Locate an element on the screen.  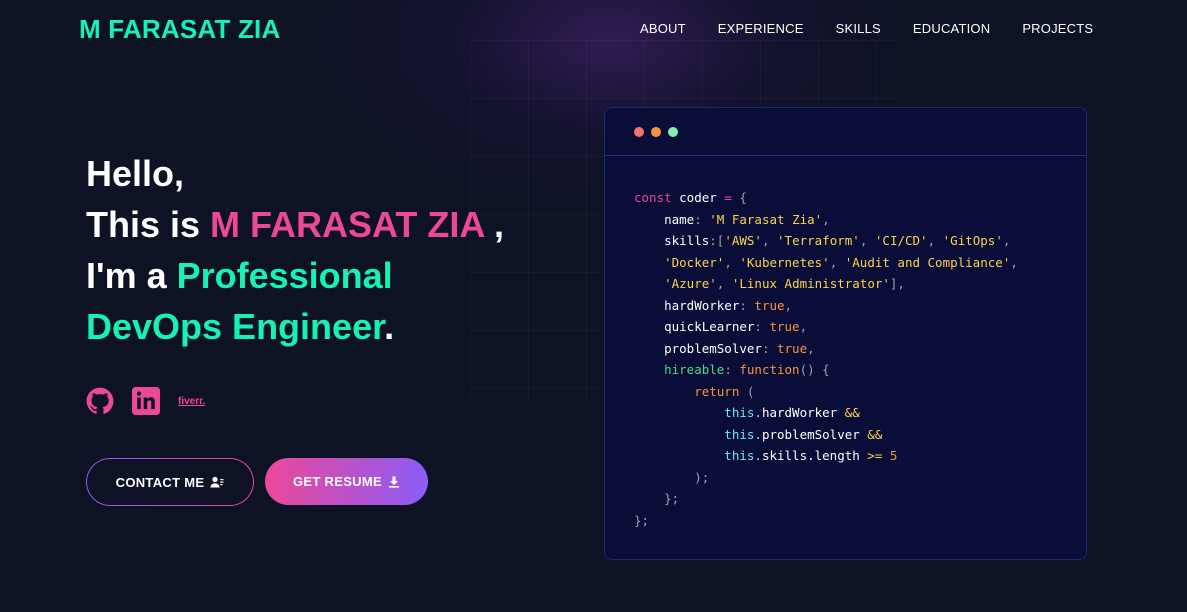
code-line: hireable: function() { is located at coordinates (826, 370).